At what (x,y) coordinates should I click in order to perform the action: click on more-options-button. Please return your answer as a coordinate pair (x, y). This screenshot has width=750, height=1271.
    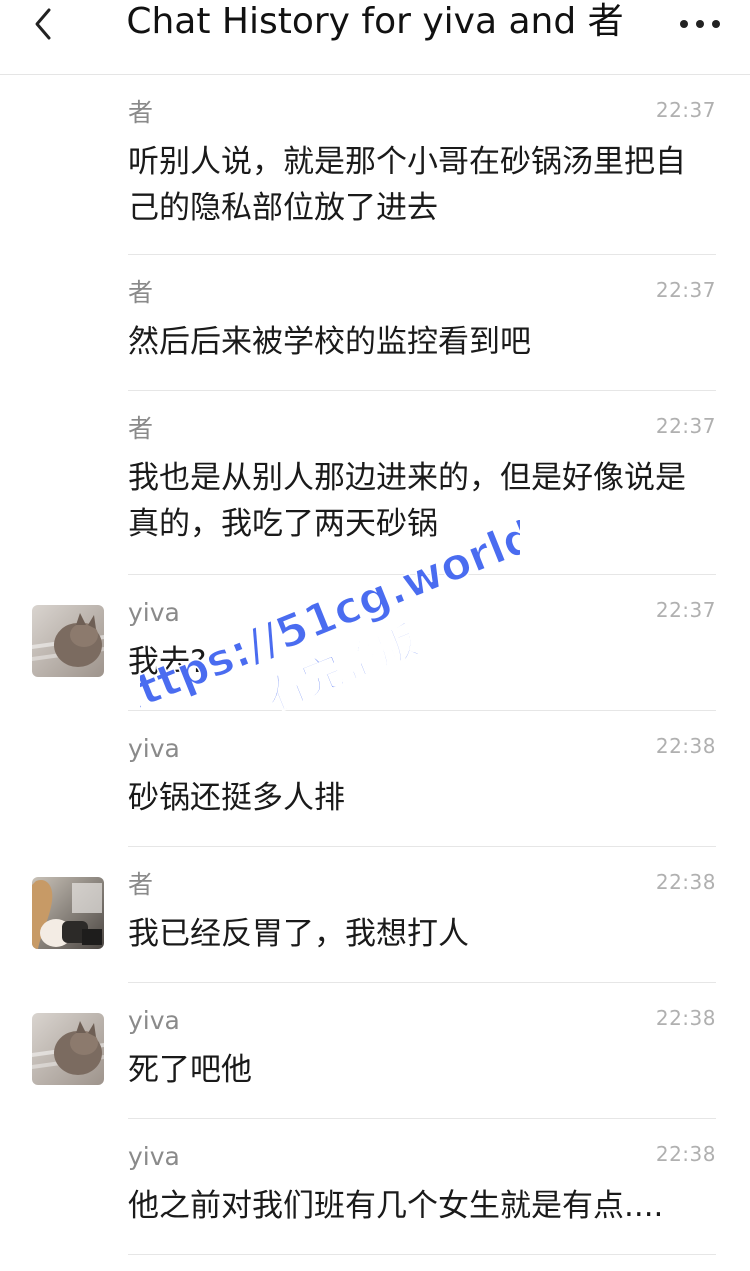
    Looking at the image, I should click on (700, 24).